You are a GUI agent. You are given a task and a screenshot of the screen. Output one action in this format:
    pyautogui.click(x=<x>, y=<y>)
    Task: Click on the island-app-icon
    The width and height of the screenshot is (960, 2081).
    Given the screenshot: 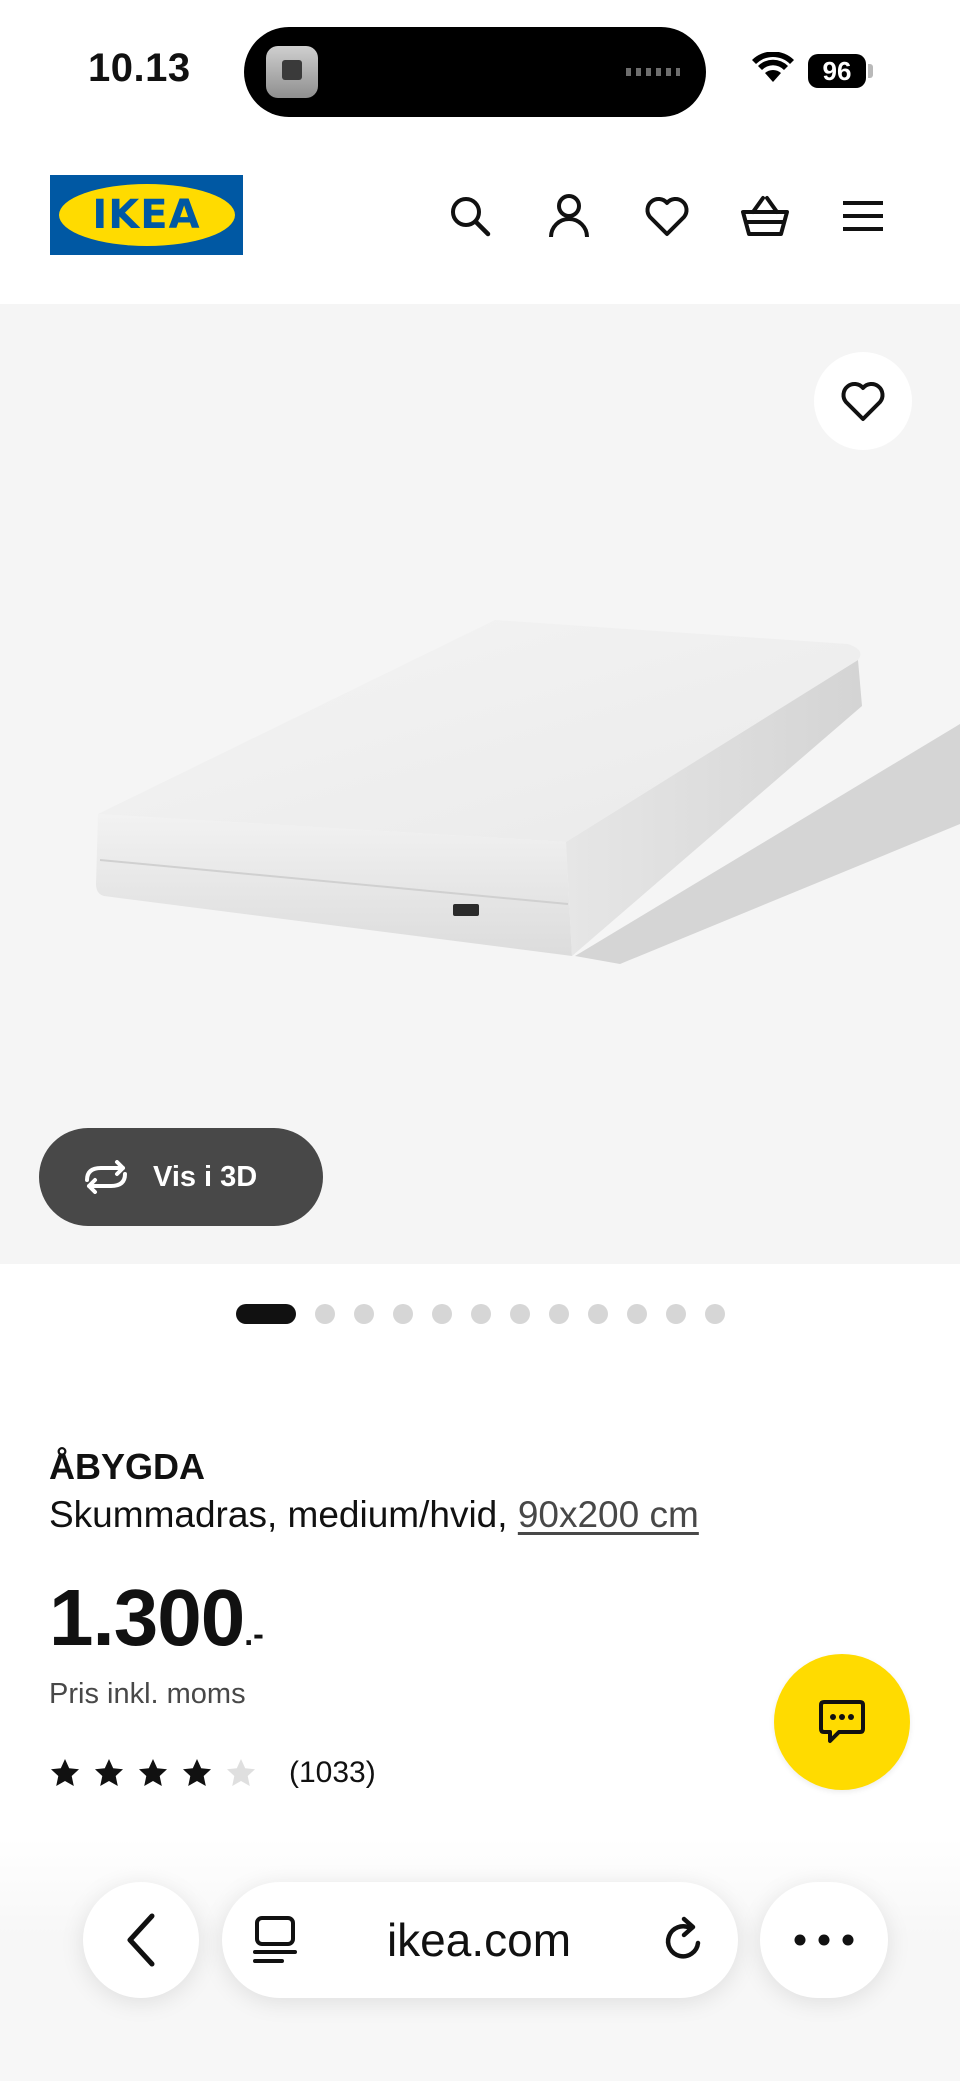 What is the action you would take?
    pyautogui.click(x=292, y=72)
    